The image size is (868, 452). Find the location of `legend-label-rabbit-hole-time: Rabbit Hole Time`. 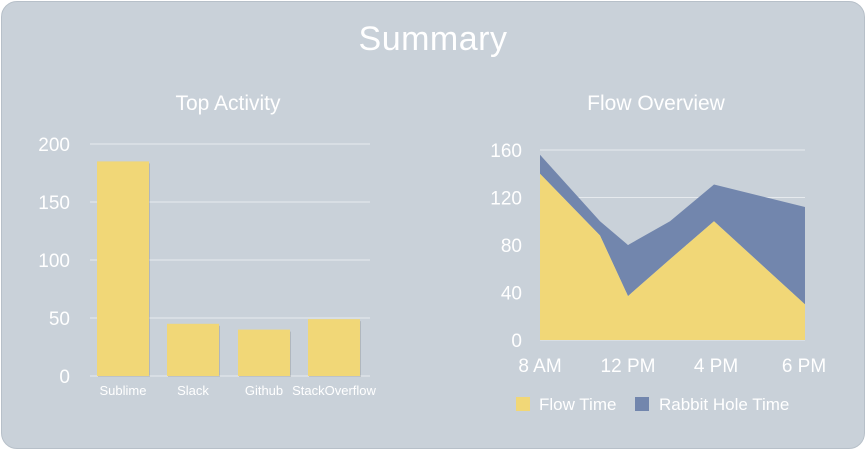

legend-label-rabbit-hole-time: Rabbit Hole Time is located at coordinates (724, 404).